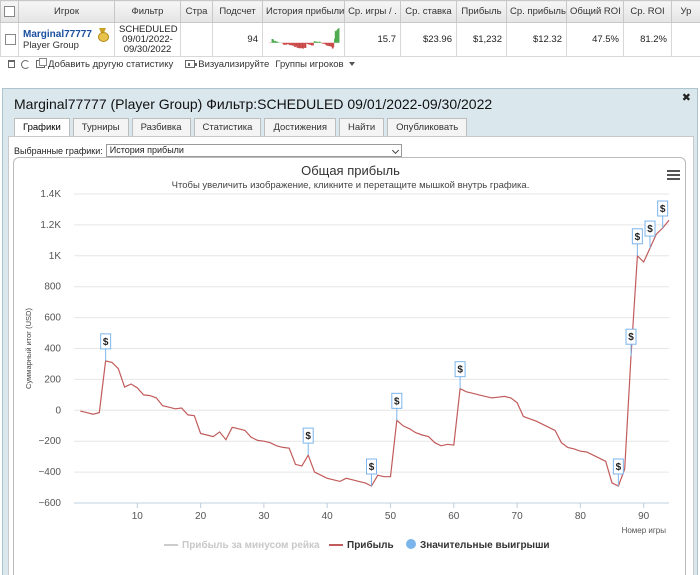 This screenshot has width=700, height=575. Describe the element at coordinates (100, 127) in the screenshot. I see `tab-tournaments: Турниры` at that location.